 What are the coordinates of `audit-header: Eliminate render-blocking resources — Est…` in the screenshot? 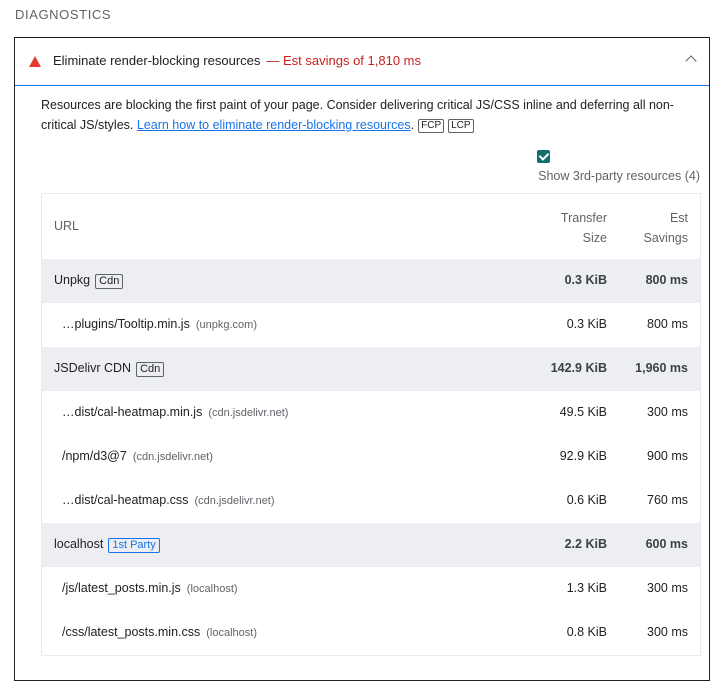 It's located at (362, 62).